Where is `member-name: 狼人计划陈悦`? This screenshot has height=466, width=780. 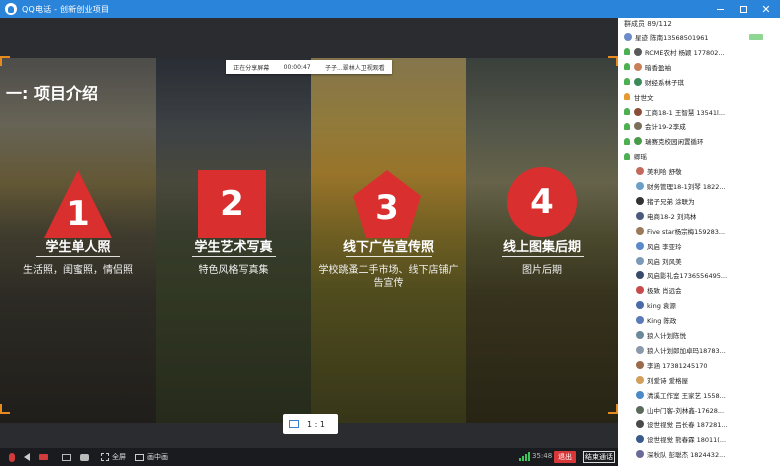 member-name: 狼人计划陈悦 is located at coordinates (666, 336).